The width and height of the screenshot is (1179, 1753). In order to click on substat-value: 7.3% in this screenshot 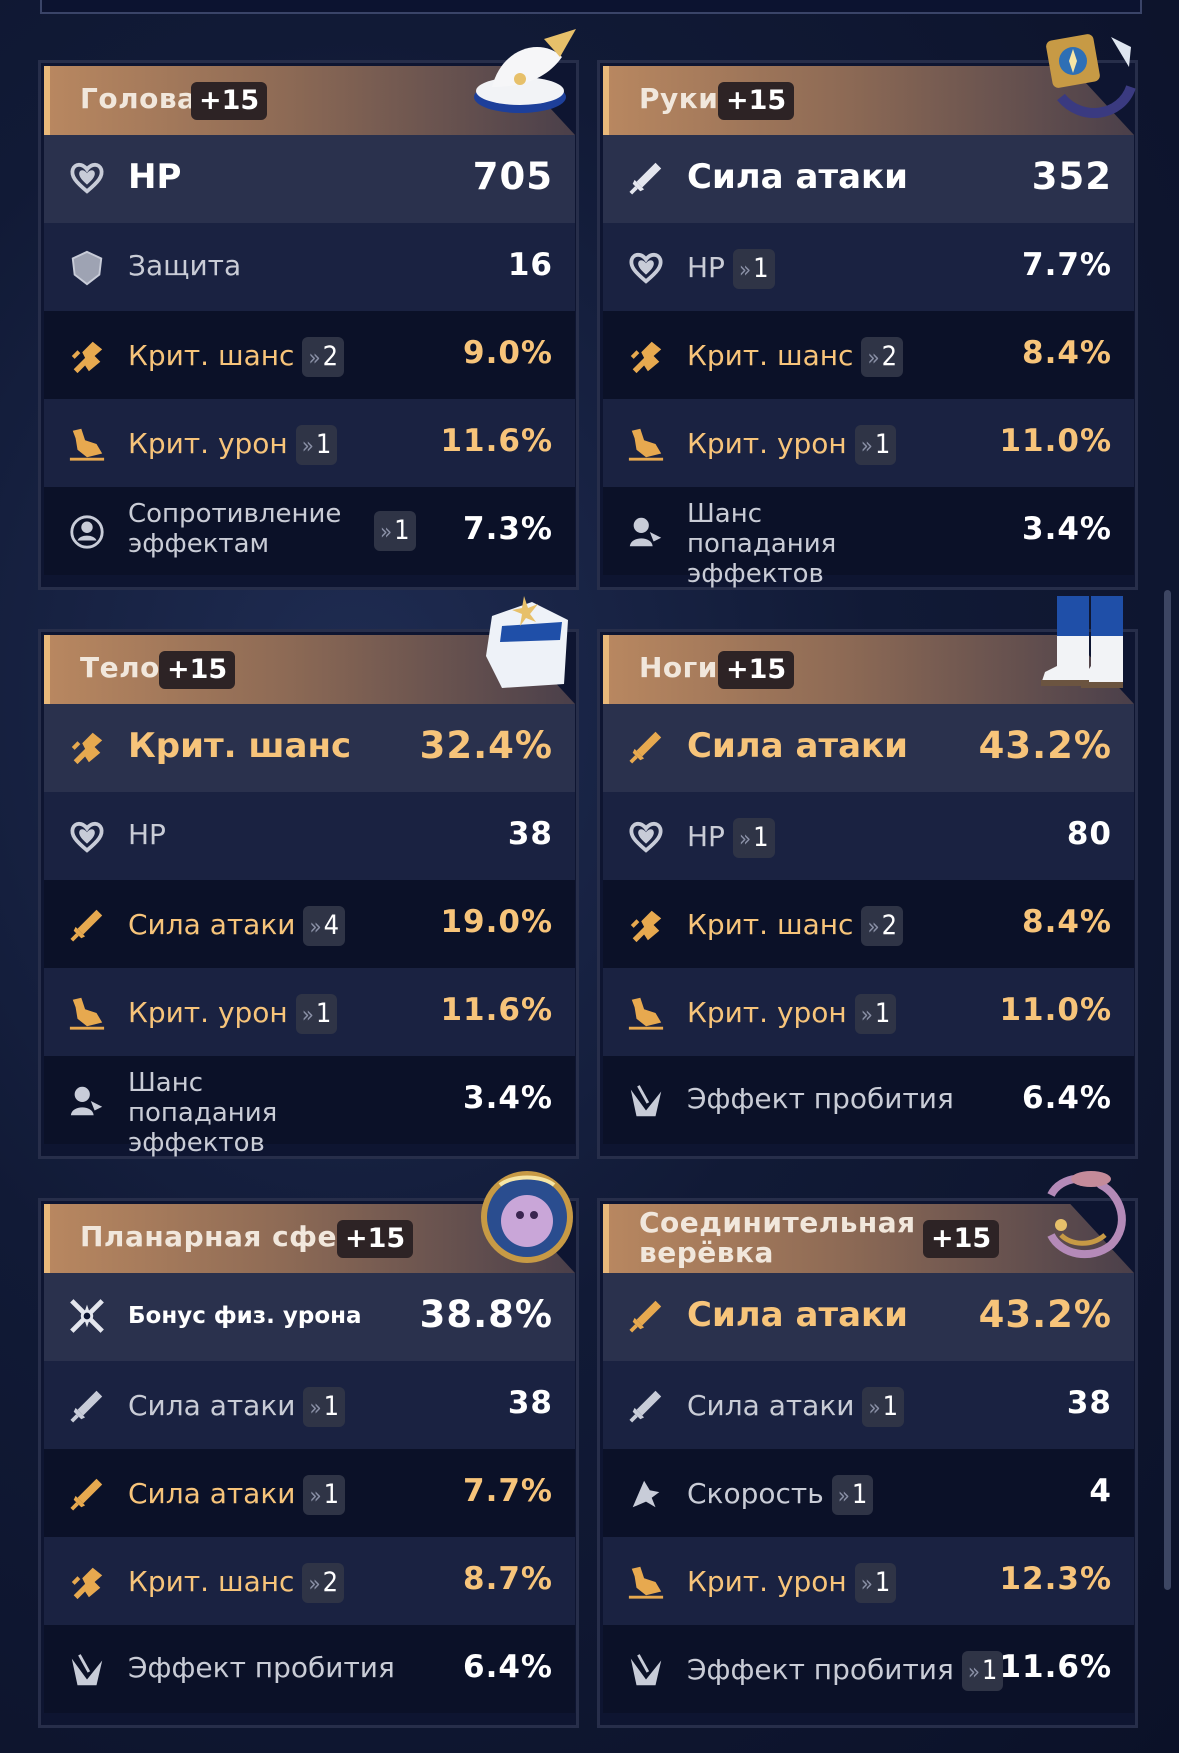, I will do `click(508, 529)`.